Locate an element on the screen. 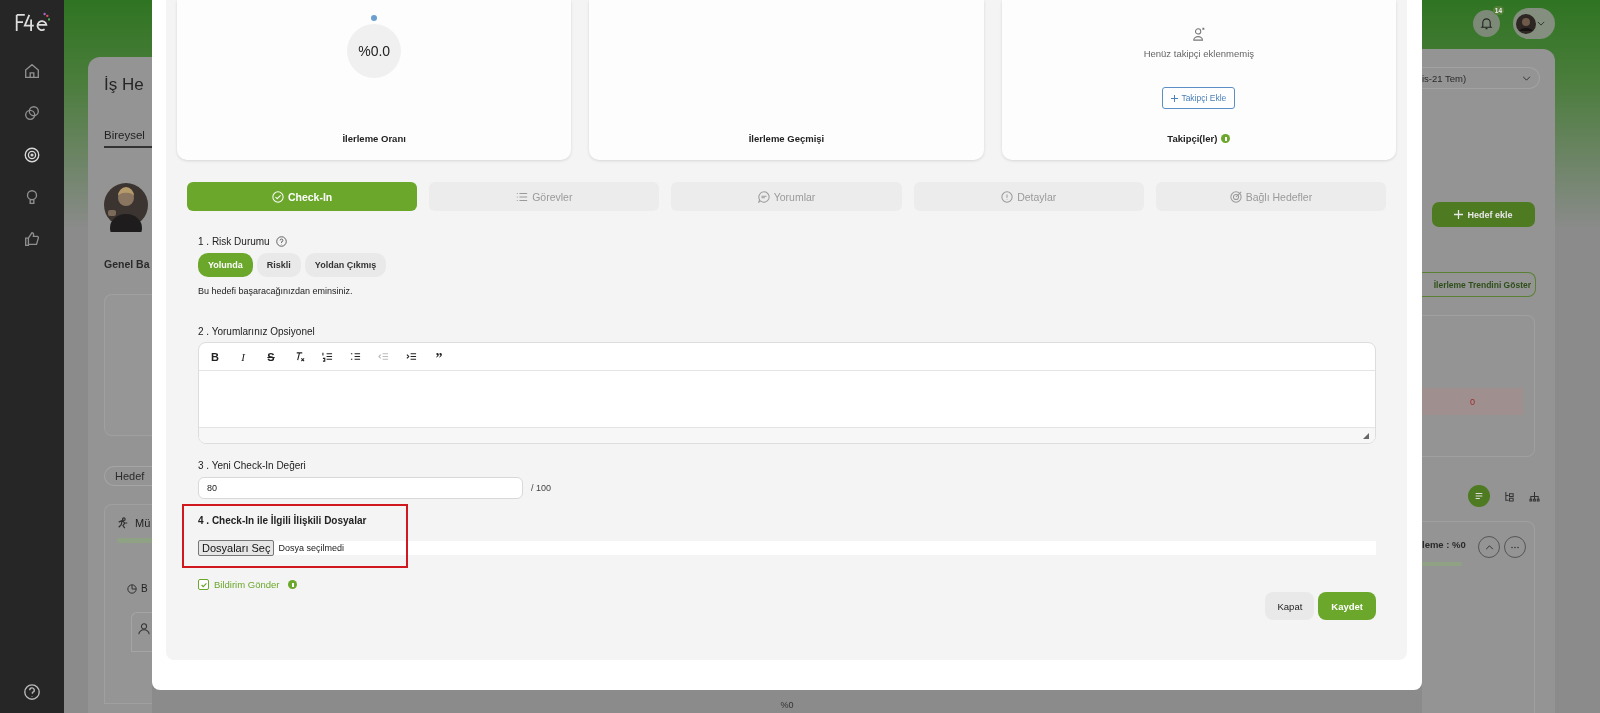 The width and height of the screenshot is (1600, 713). user-menu-button is located at coordinates (1534, 23).